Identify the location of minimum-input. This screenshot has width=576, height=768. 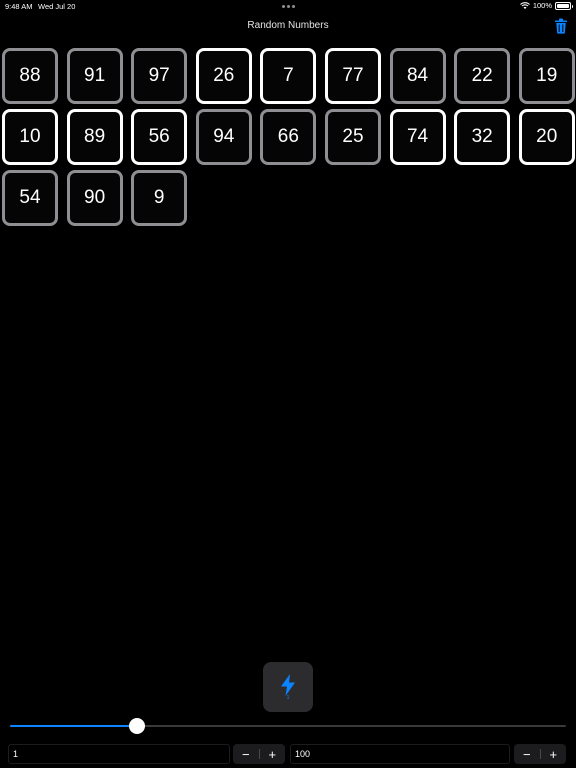
(119, 754).